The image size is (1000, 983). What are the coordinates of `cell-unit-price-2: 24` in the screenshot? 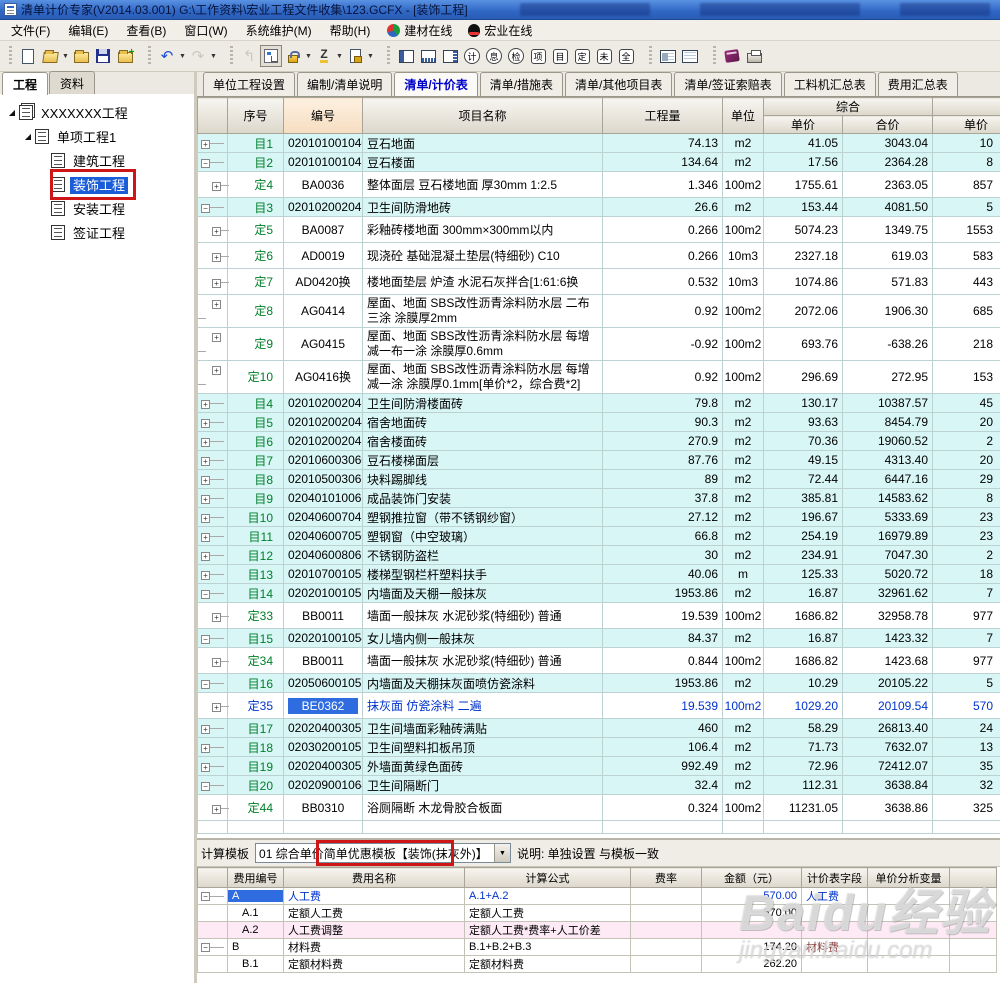 It's located at (966, 728).